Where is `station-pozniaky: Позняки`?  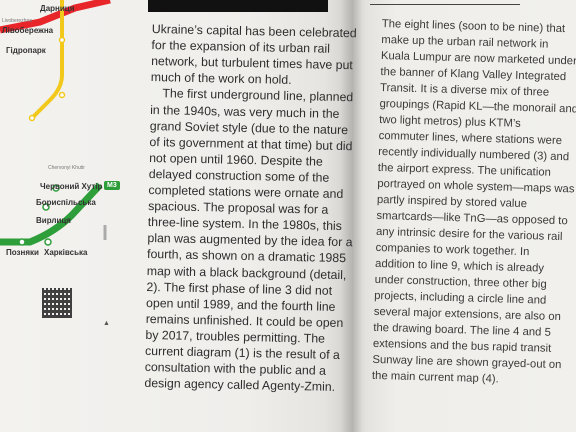
station-pozniaky: Позняки is located at coordinates (22, 252).